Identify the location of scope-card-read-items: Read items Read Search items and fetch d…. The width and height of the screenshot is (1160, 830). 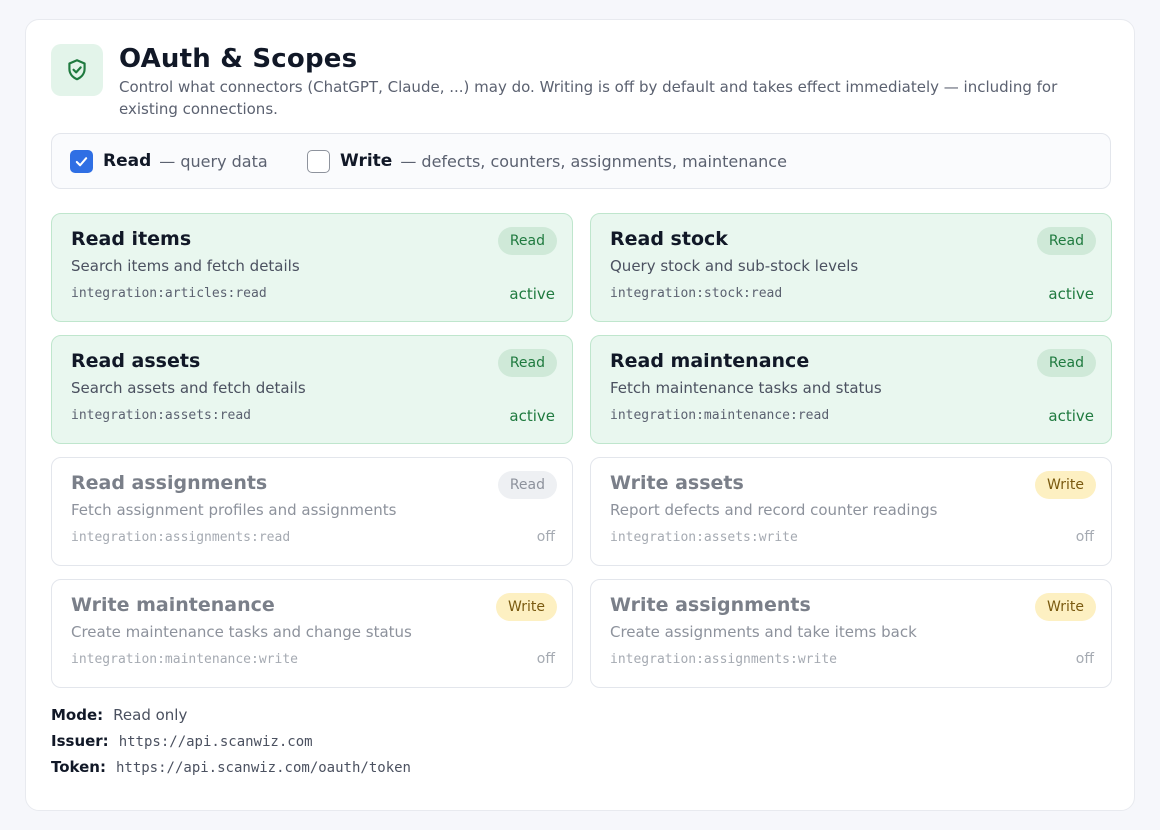
(312, 267).